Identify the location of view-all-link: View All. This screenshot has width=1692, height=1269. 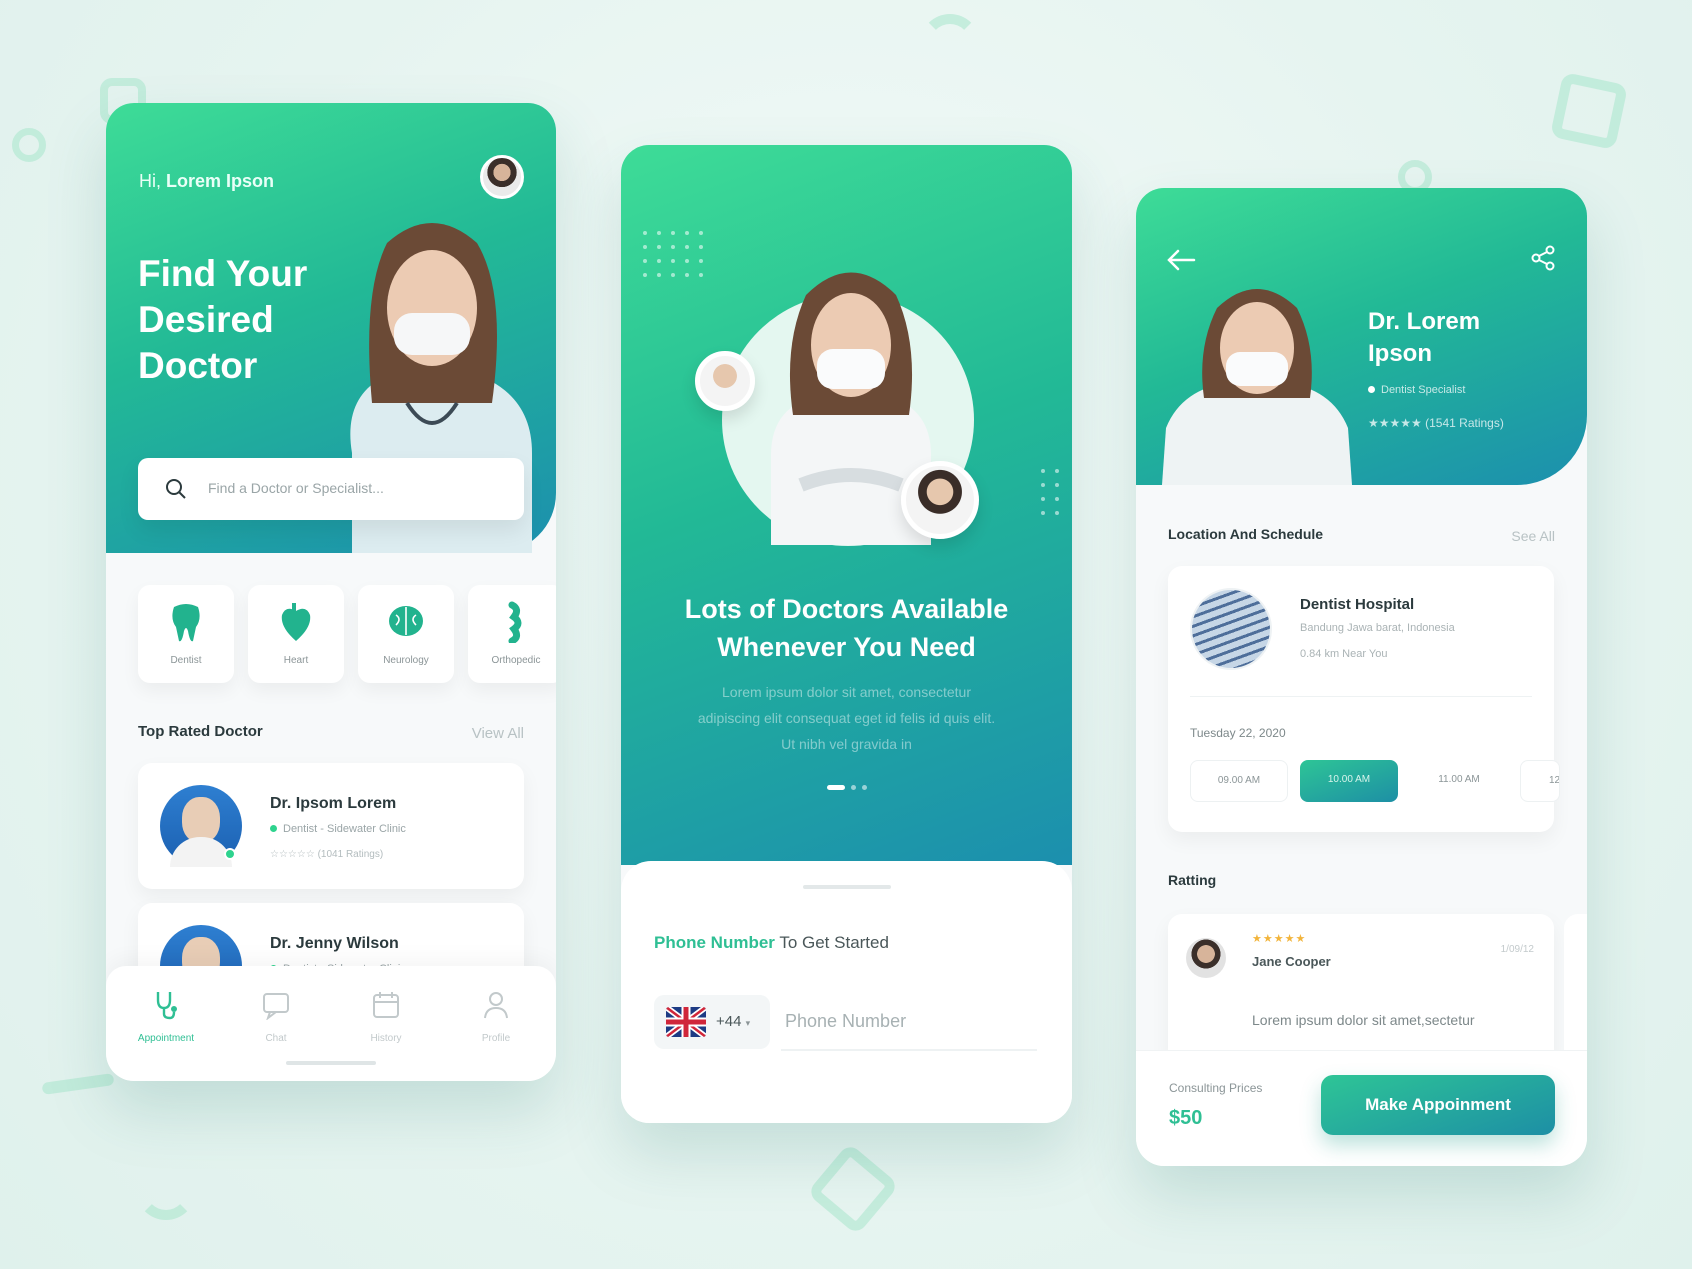
(498, 733).